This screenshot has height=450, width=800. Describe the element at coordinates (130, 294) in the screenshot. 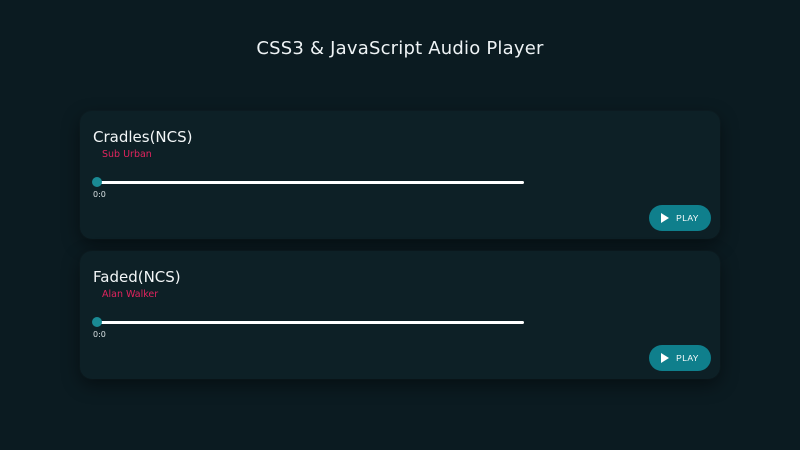

I see `track-artist: Alan Walker` at that location.